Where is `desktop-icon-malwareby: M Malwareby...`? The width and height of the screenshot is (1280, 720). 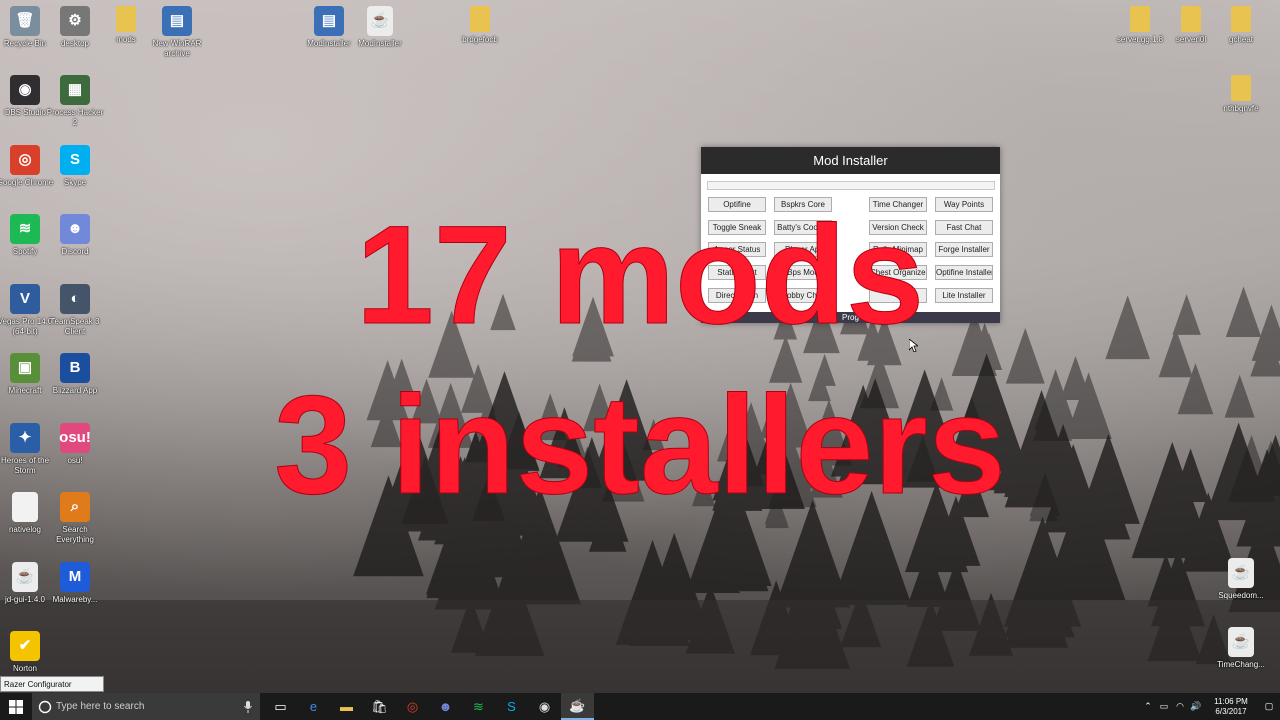
desktop-icon-malwareby: M Malwareby... is located at coordinates (75, 583).